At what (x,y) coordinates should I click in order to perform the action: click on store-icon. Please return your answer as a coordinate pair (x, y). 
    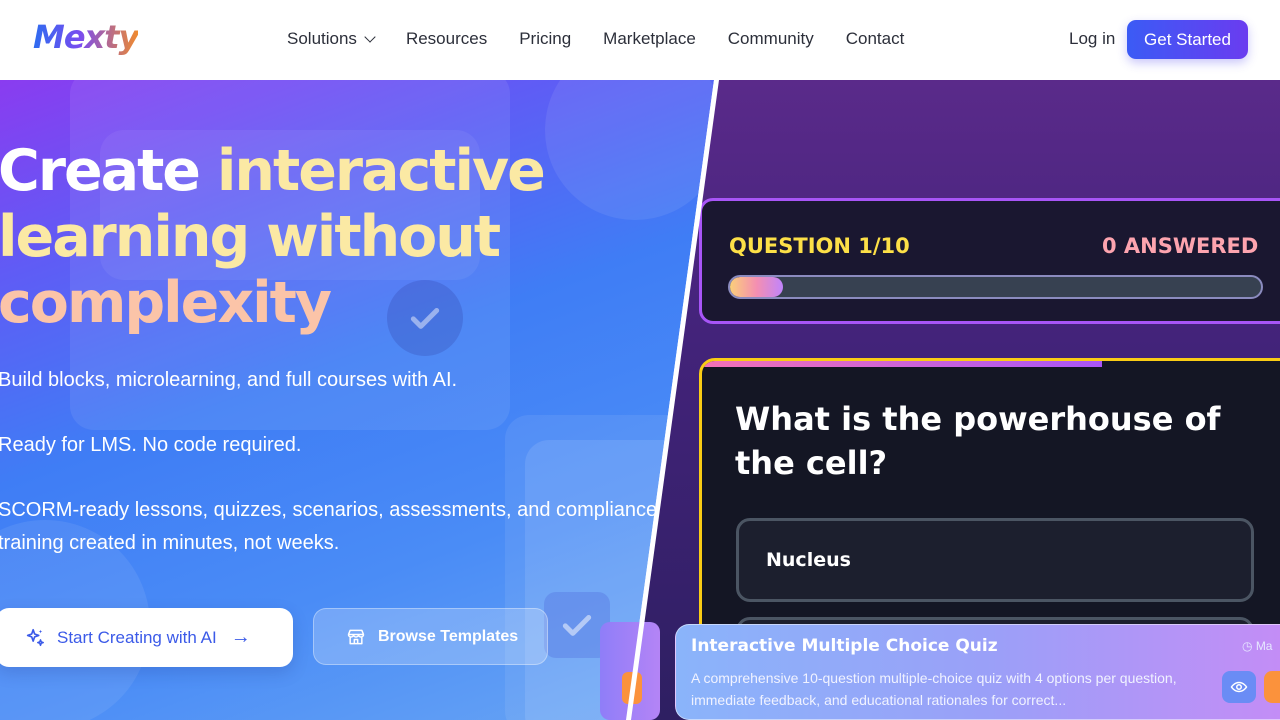
    Looking at the image, I should click on (356, 636).